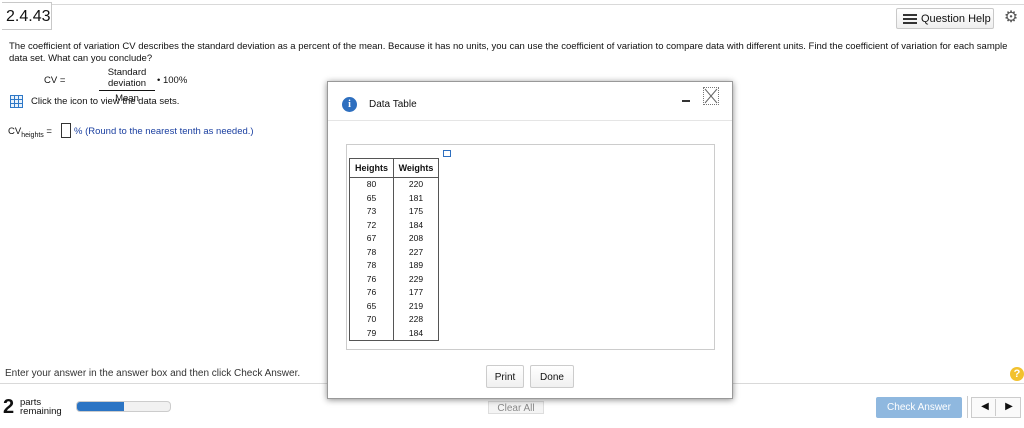  What do you see at coordinates (16, 101) in the screenshot?
I see `data-table-icon` at bounding box center [16, 101].